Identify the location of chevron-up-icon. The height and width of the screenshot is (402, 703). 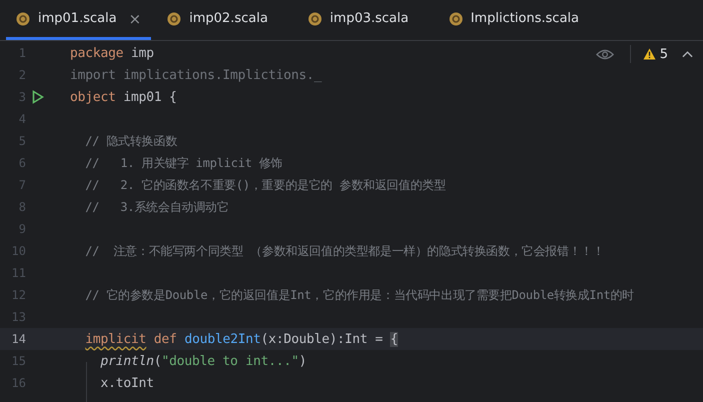
(687, 54).